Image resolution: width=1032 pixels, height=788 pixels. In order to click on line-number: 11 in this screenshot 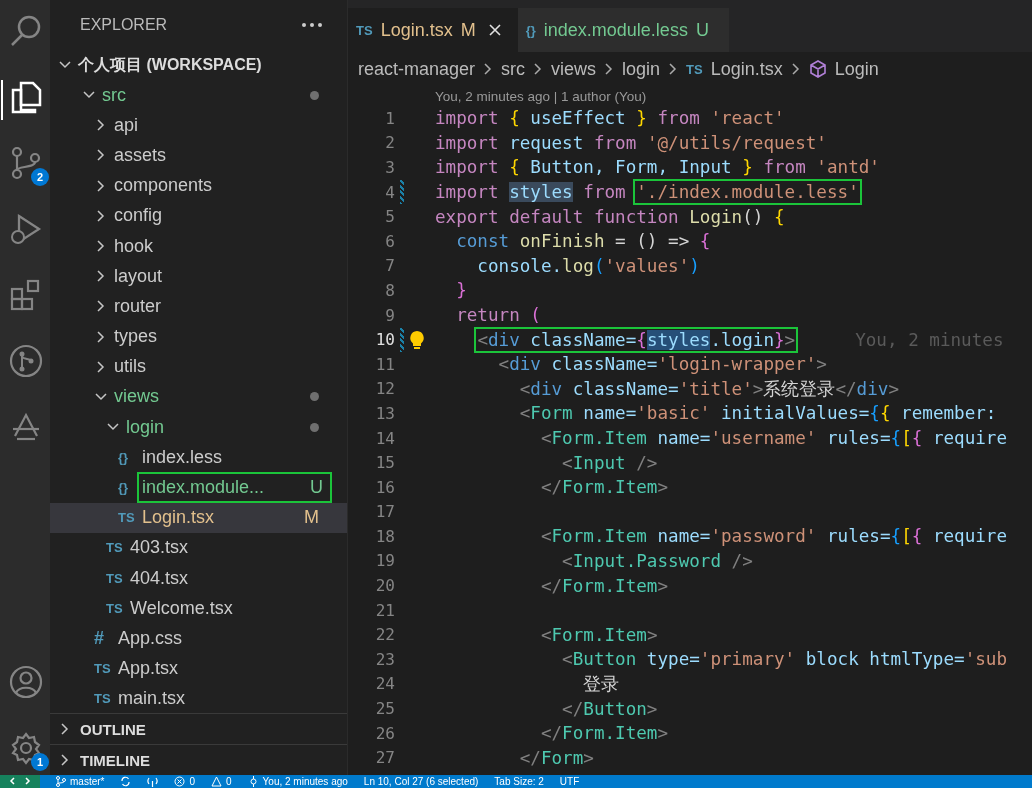, I will do `click(384, 364)`.